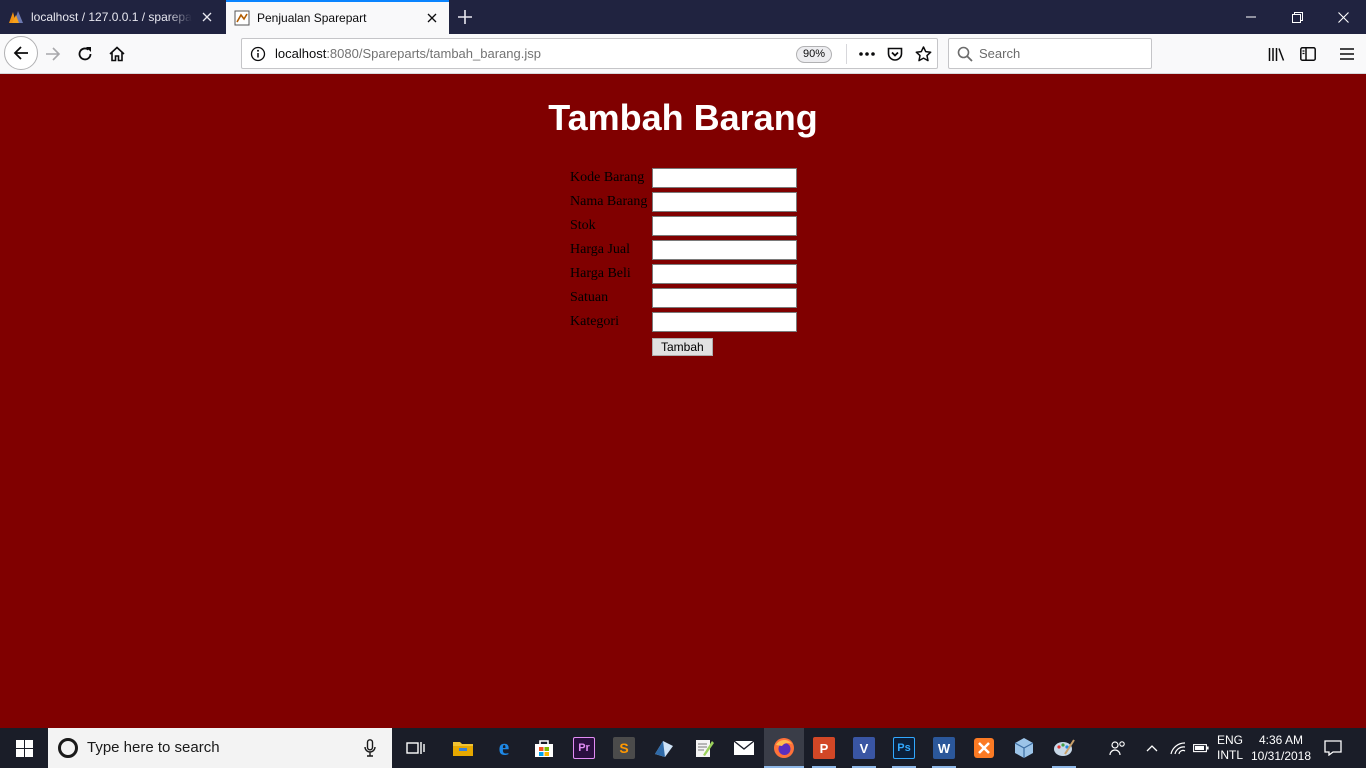 Image resolution: width=1366 pixels, height=768 pixels. I want to click on divider, so click(846, 54).